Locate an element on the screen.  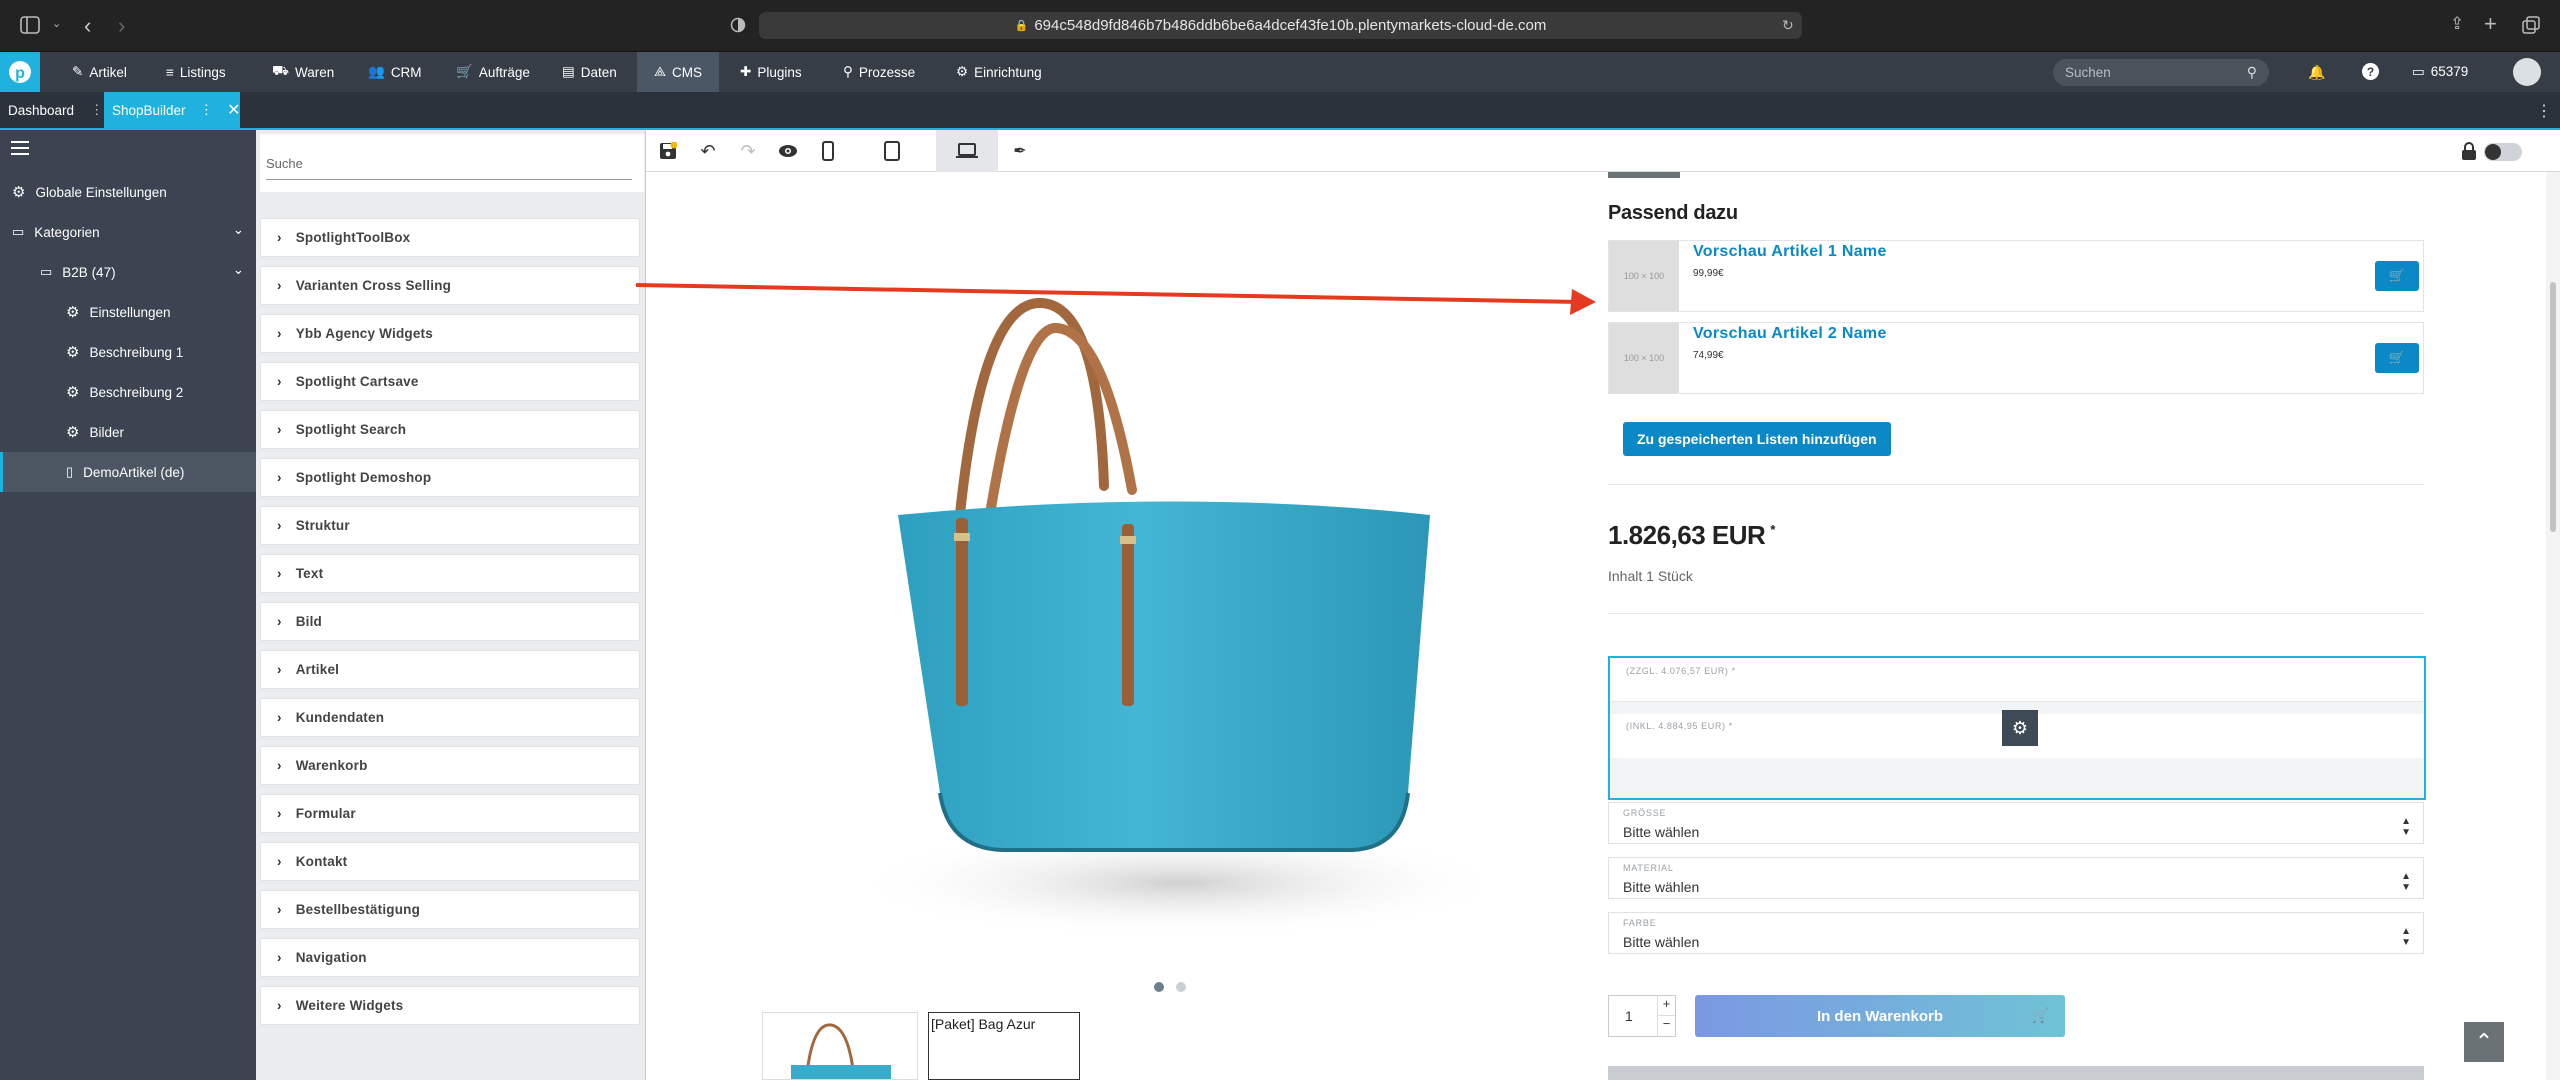
forward-icon: › is located at coordinates (121, 26).